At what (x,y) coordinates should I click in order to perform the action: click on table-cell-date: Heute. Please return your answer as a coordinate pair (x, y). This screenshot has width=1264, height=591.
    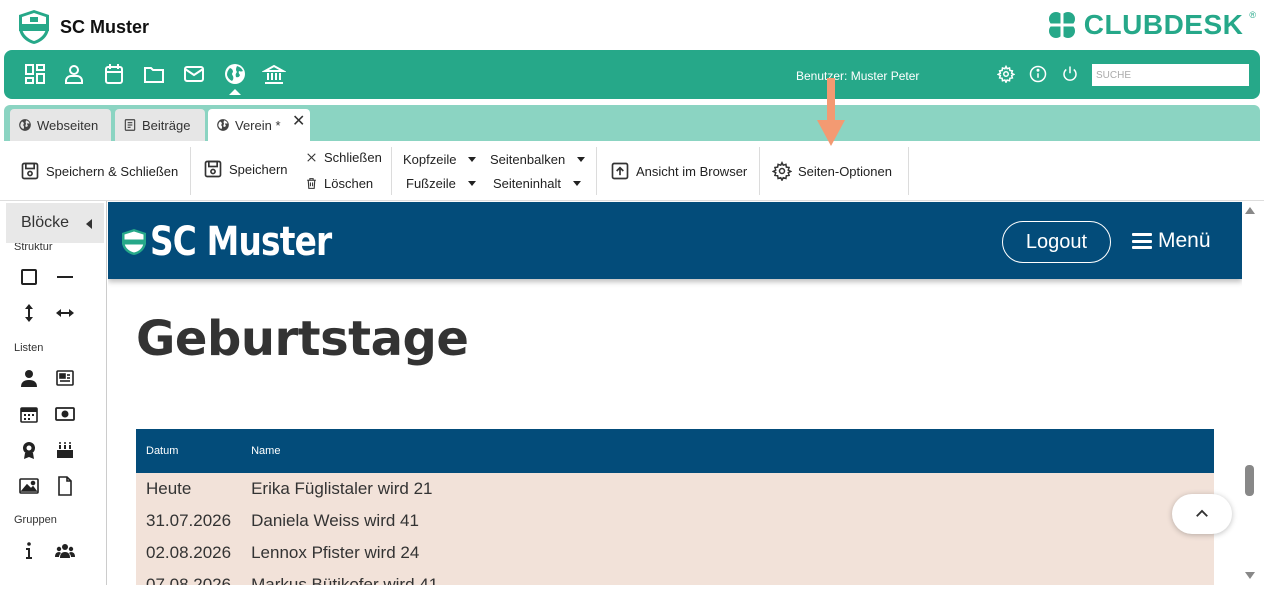
    Looking at the image, I should click on (189, 489).